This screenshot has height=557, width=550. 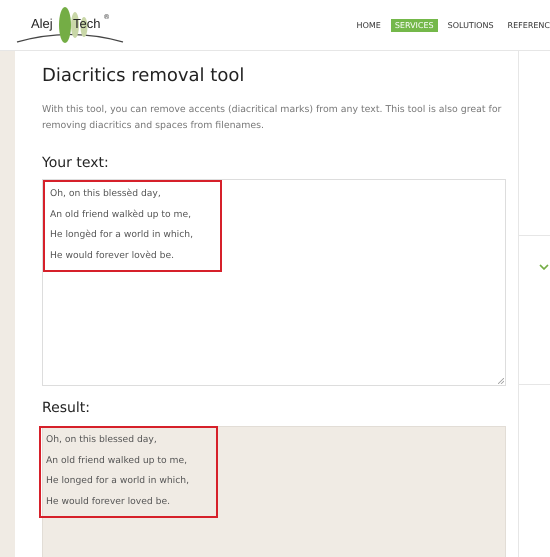 I want to click on resize-grip-icon, so click(x=501, y=381).